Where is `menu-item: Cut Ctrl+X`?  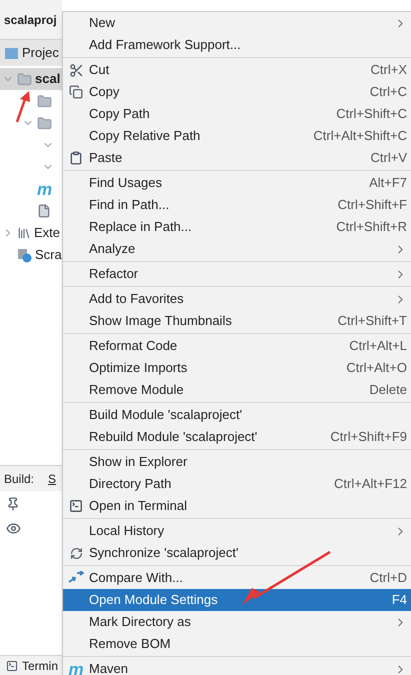
menu-item: Cut Ctrl+X is located at coordinates (237, 70).